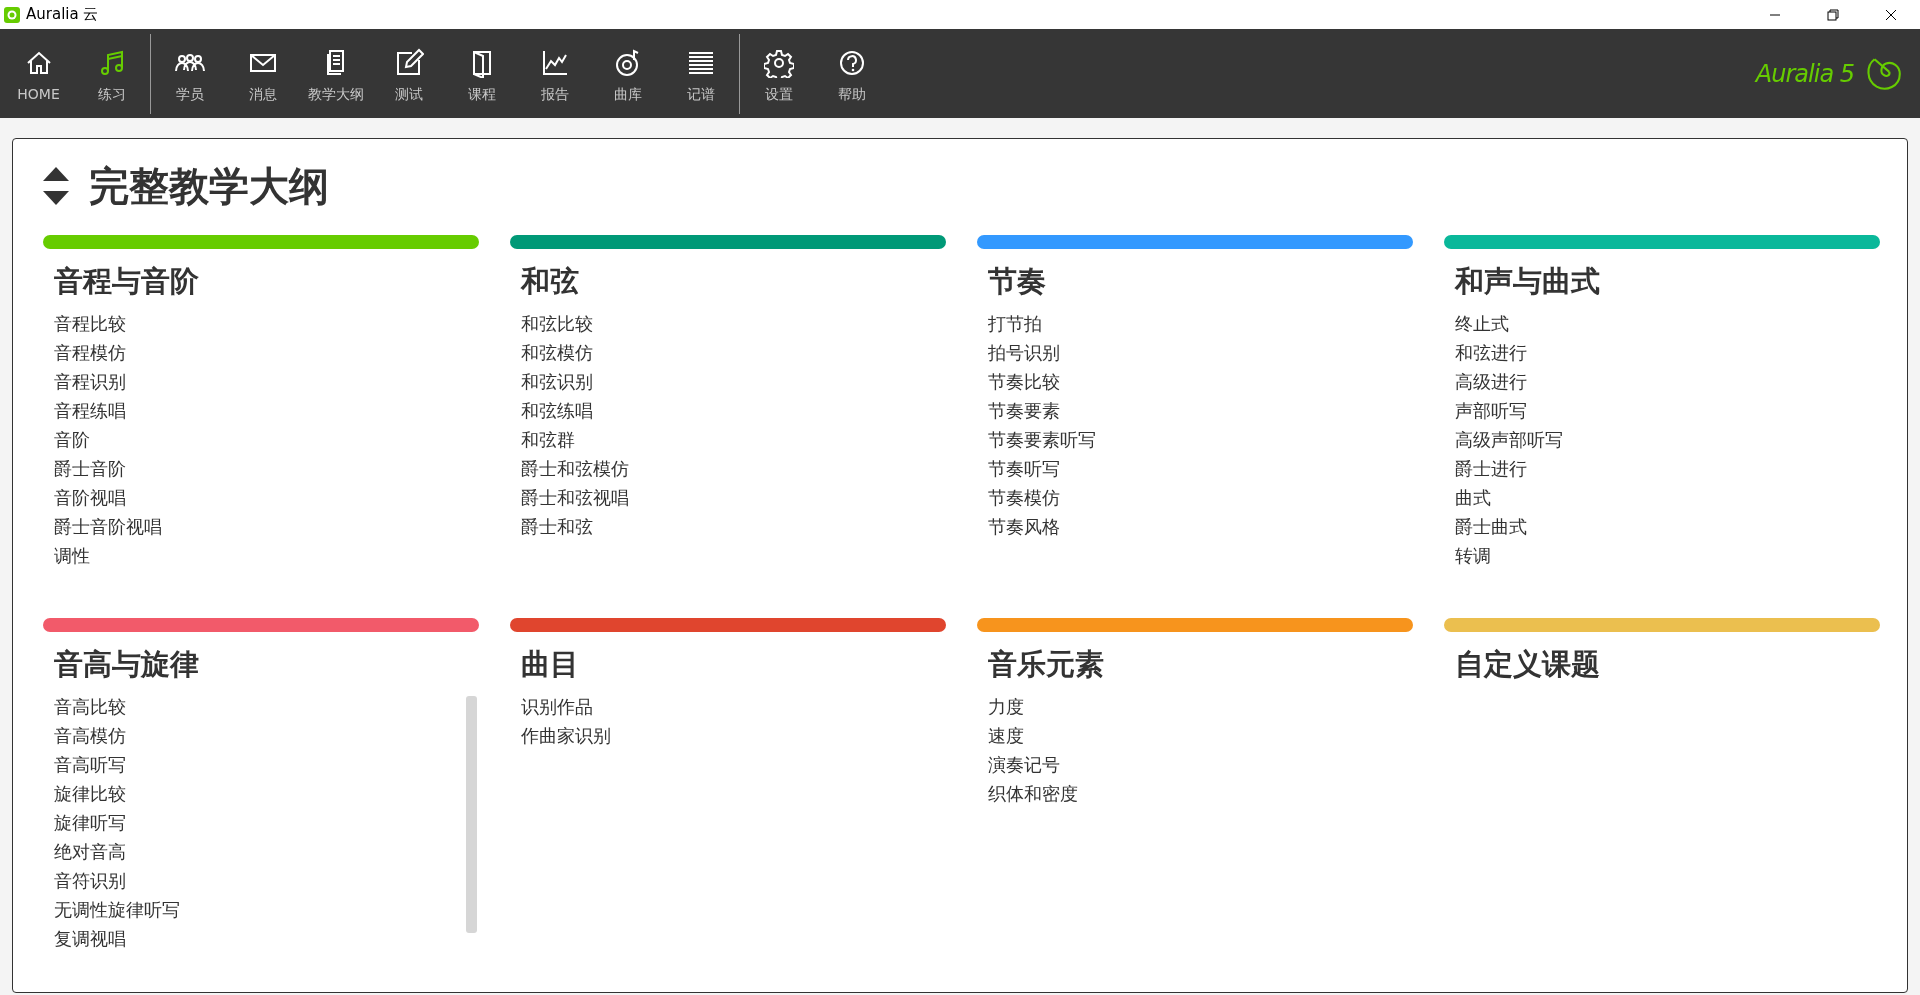  What do you see at coordinates (548, 439) in the screenshot?
I see `syllabus-item: 和弦群` at bounding box center [548, 439].